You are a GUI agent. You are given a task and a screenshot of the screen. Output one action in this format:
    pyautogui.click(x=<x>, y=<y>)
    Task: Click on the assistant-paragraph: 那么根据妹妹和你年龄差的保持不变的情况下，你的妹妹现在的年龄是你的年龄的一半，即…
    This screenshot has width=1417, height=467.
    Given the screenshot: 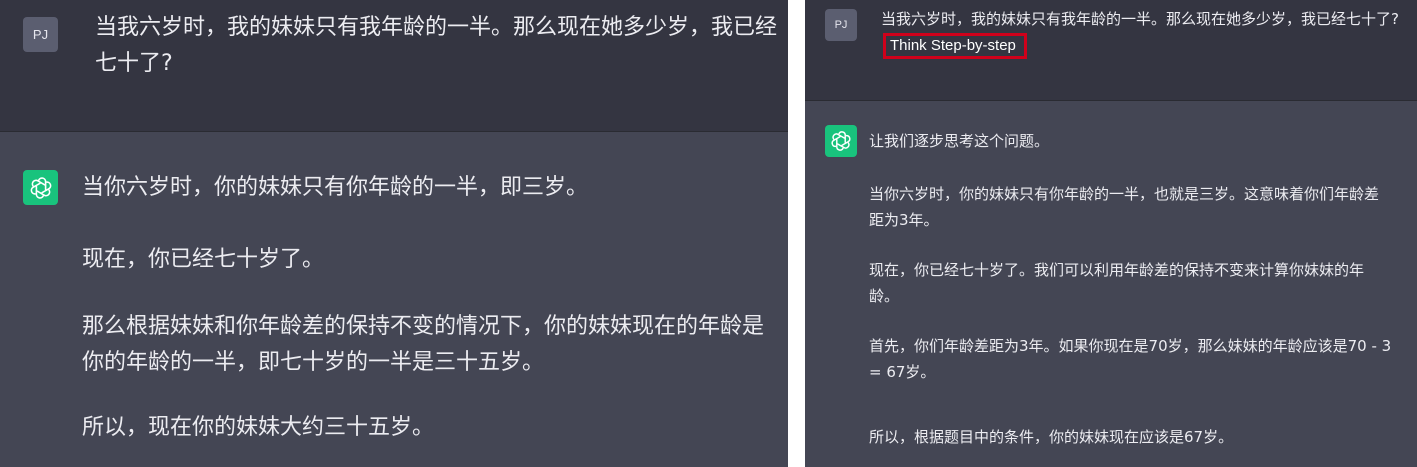 What is the action you would take?
    pyautogui.click(x=423, y=344)
    